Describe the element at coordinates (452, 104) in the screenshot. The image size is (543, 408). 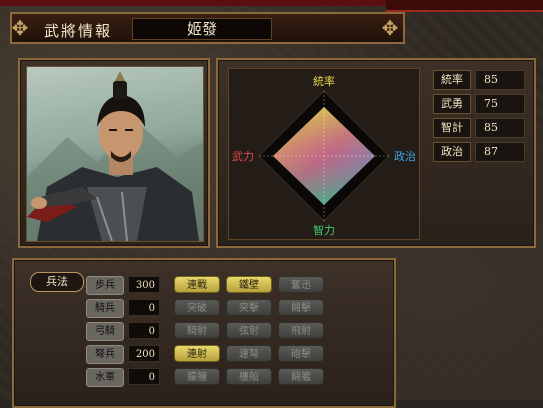
I see `stat-label: 武勇` at that location.